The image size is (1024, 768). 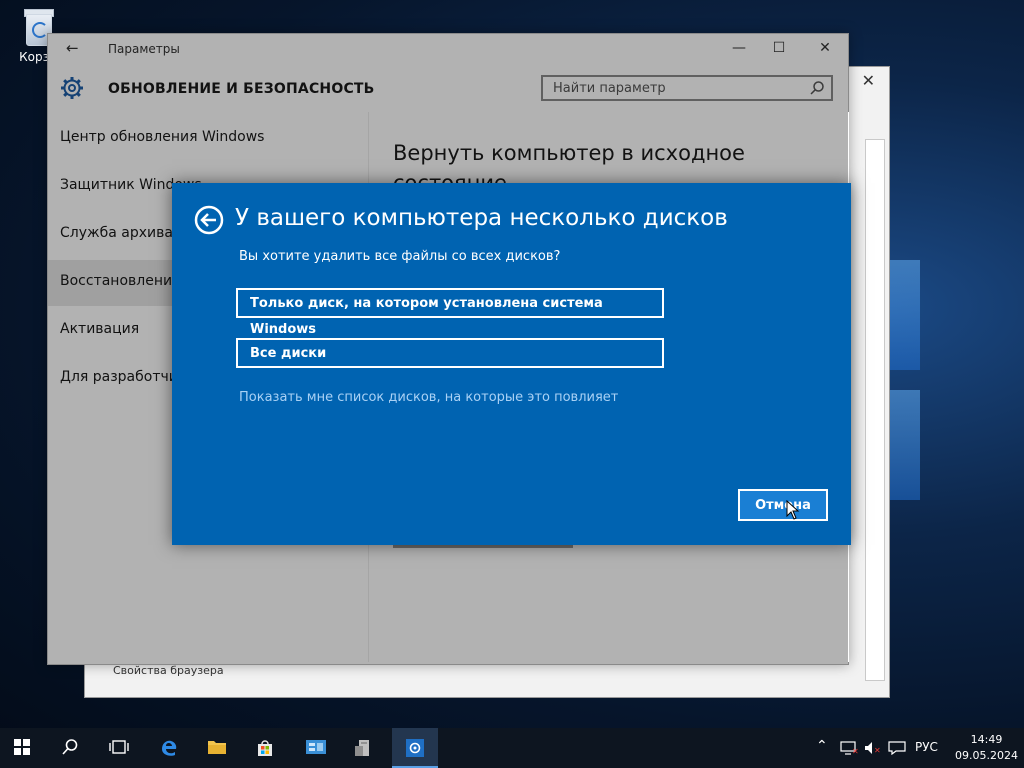 I want to click on back-window-scrollbar, so click(x=875, y=410).